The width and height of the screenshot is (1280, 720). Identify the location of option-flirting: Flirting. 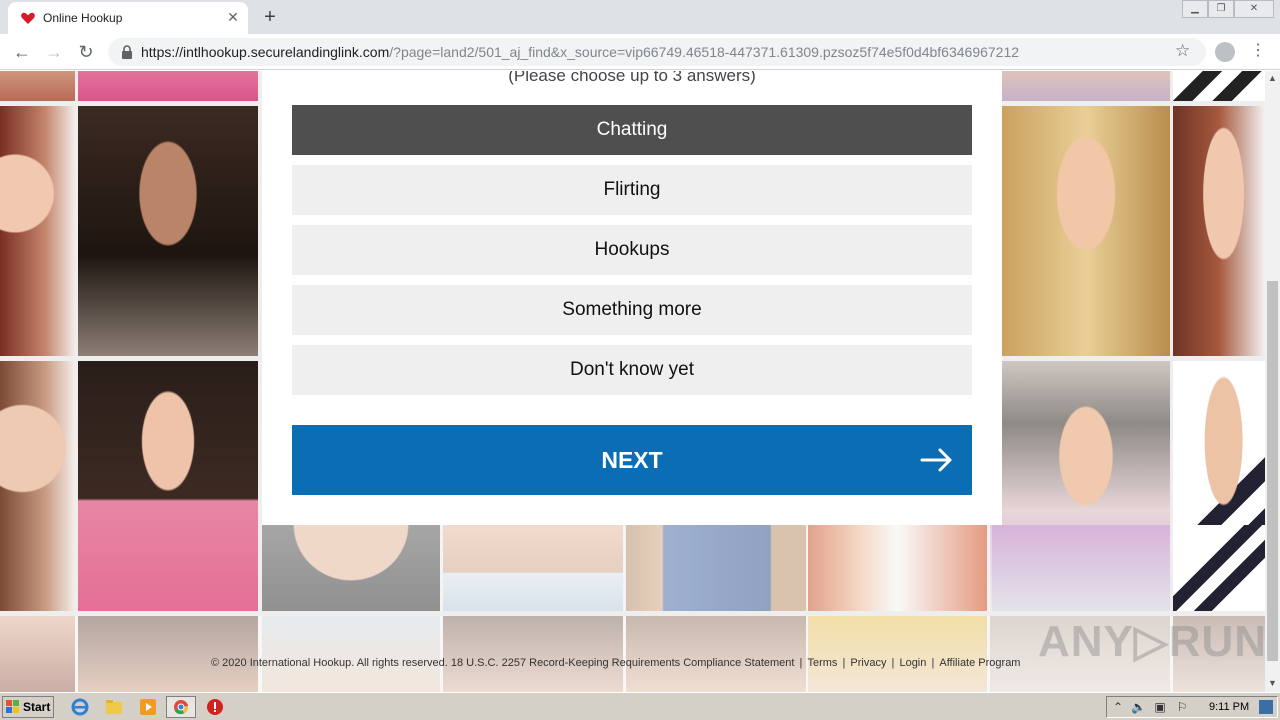
(632, 190).